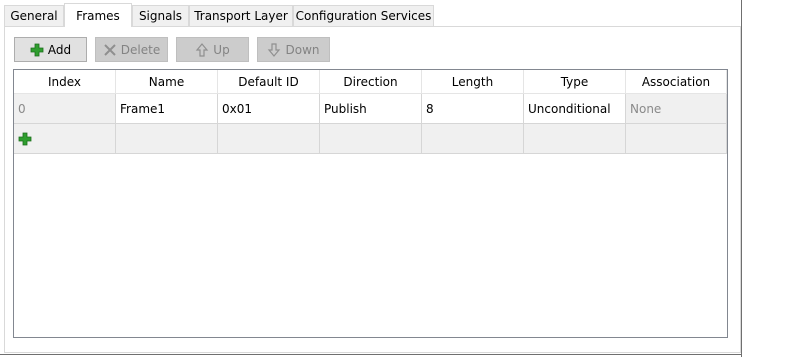 Image resolution: width=799 pixels, height=357 pixels. Describe the element at coordinates (473, 109) in the screenshot. I see `cell-length: 8` at that location.